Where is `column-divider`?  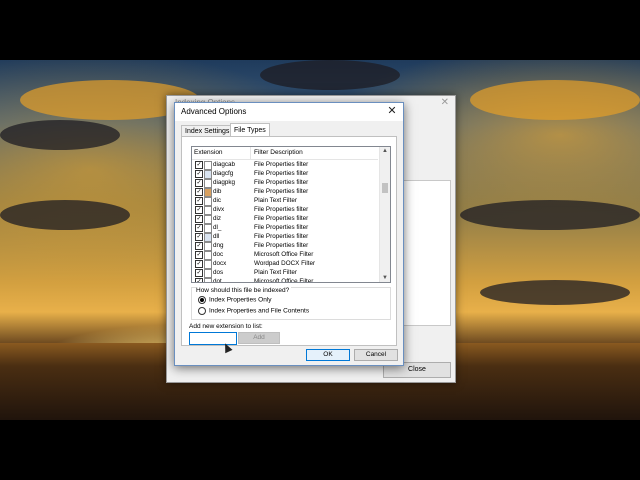 column-divider is located at coordinates (250, 153).